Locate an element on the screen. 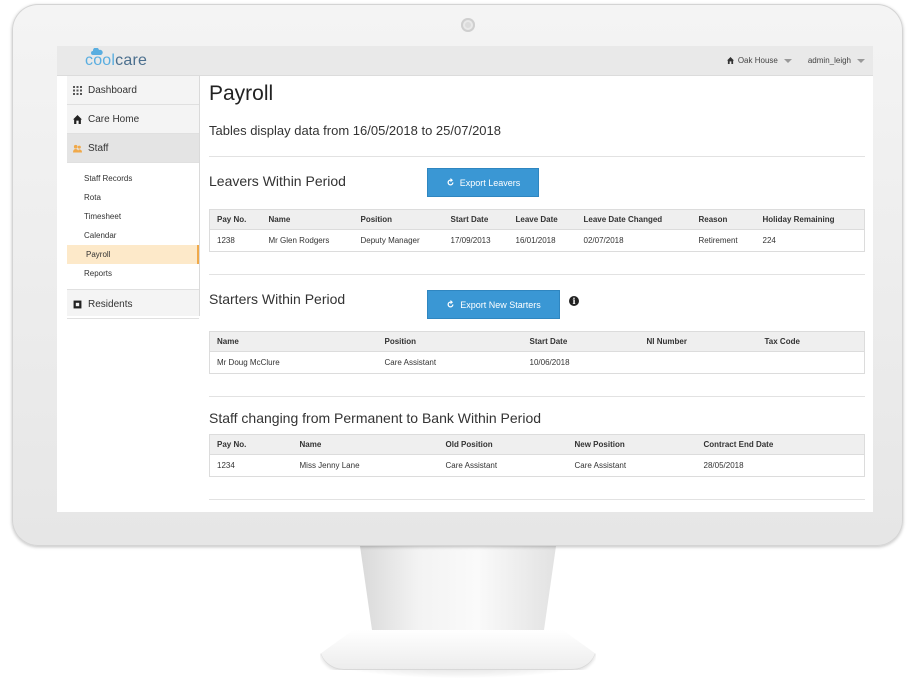  sidebar-item-label: Residents is located at coordinates (110, 304).